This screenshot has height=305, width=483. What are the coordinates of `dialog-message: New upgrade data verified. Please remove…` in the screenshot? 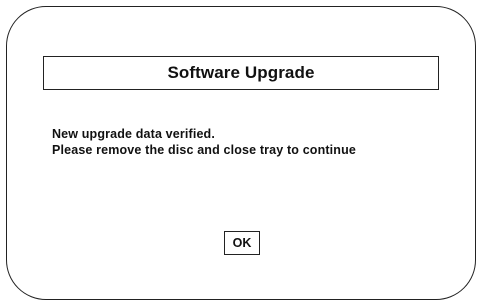 It's located at (204, 142).